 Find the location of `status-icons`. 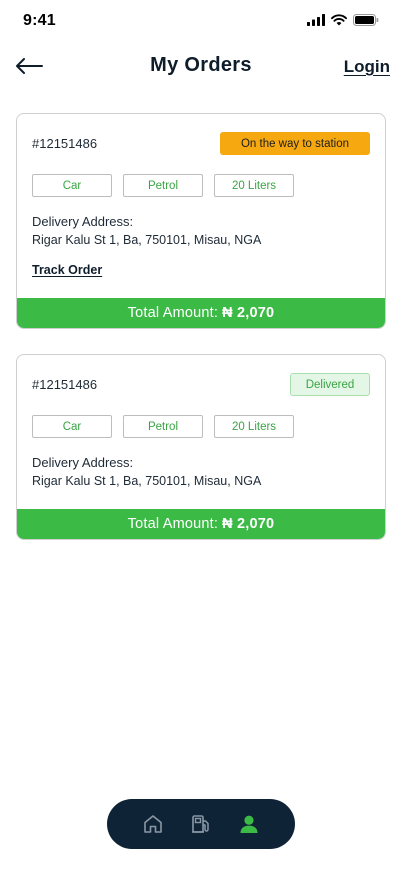

status-icons is located at coordinates (343, 20).